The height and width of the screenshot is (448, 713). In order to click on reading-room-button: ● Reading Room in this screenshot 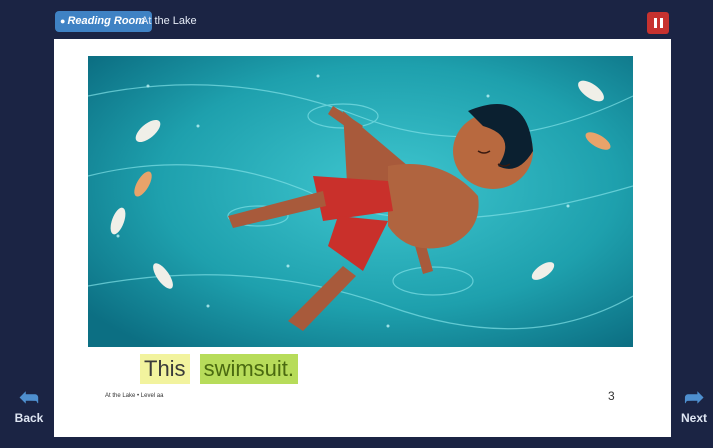, I will do `click(104, 21)`.